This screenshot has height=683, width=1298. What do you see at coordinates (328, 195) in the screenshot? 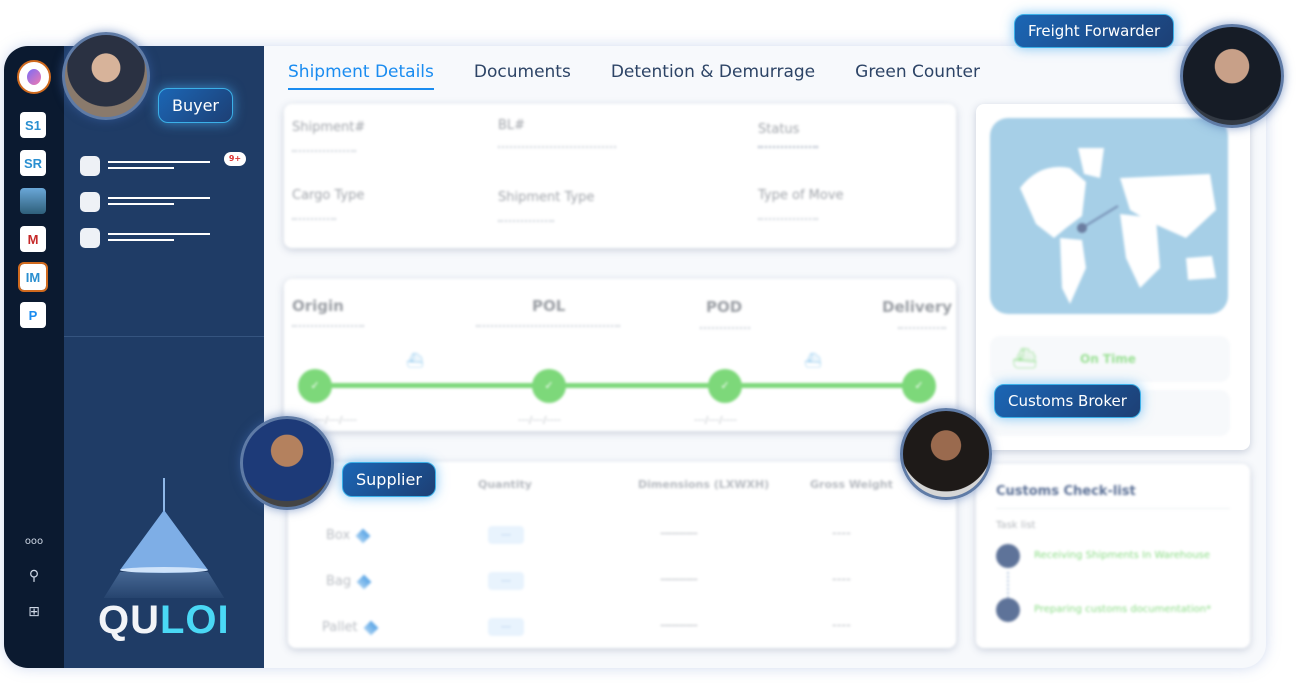
I see `field-label: Cargo Type` at bounding box center [328, 195].